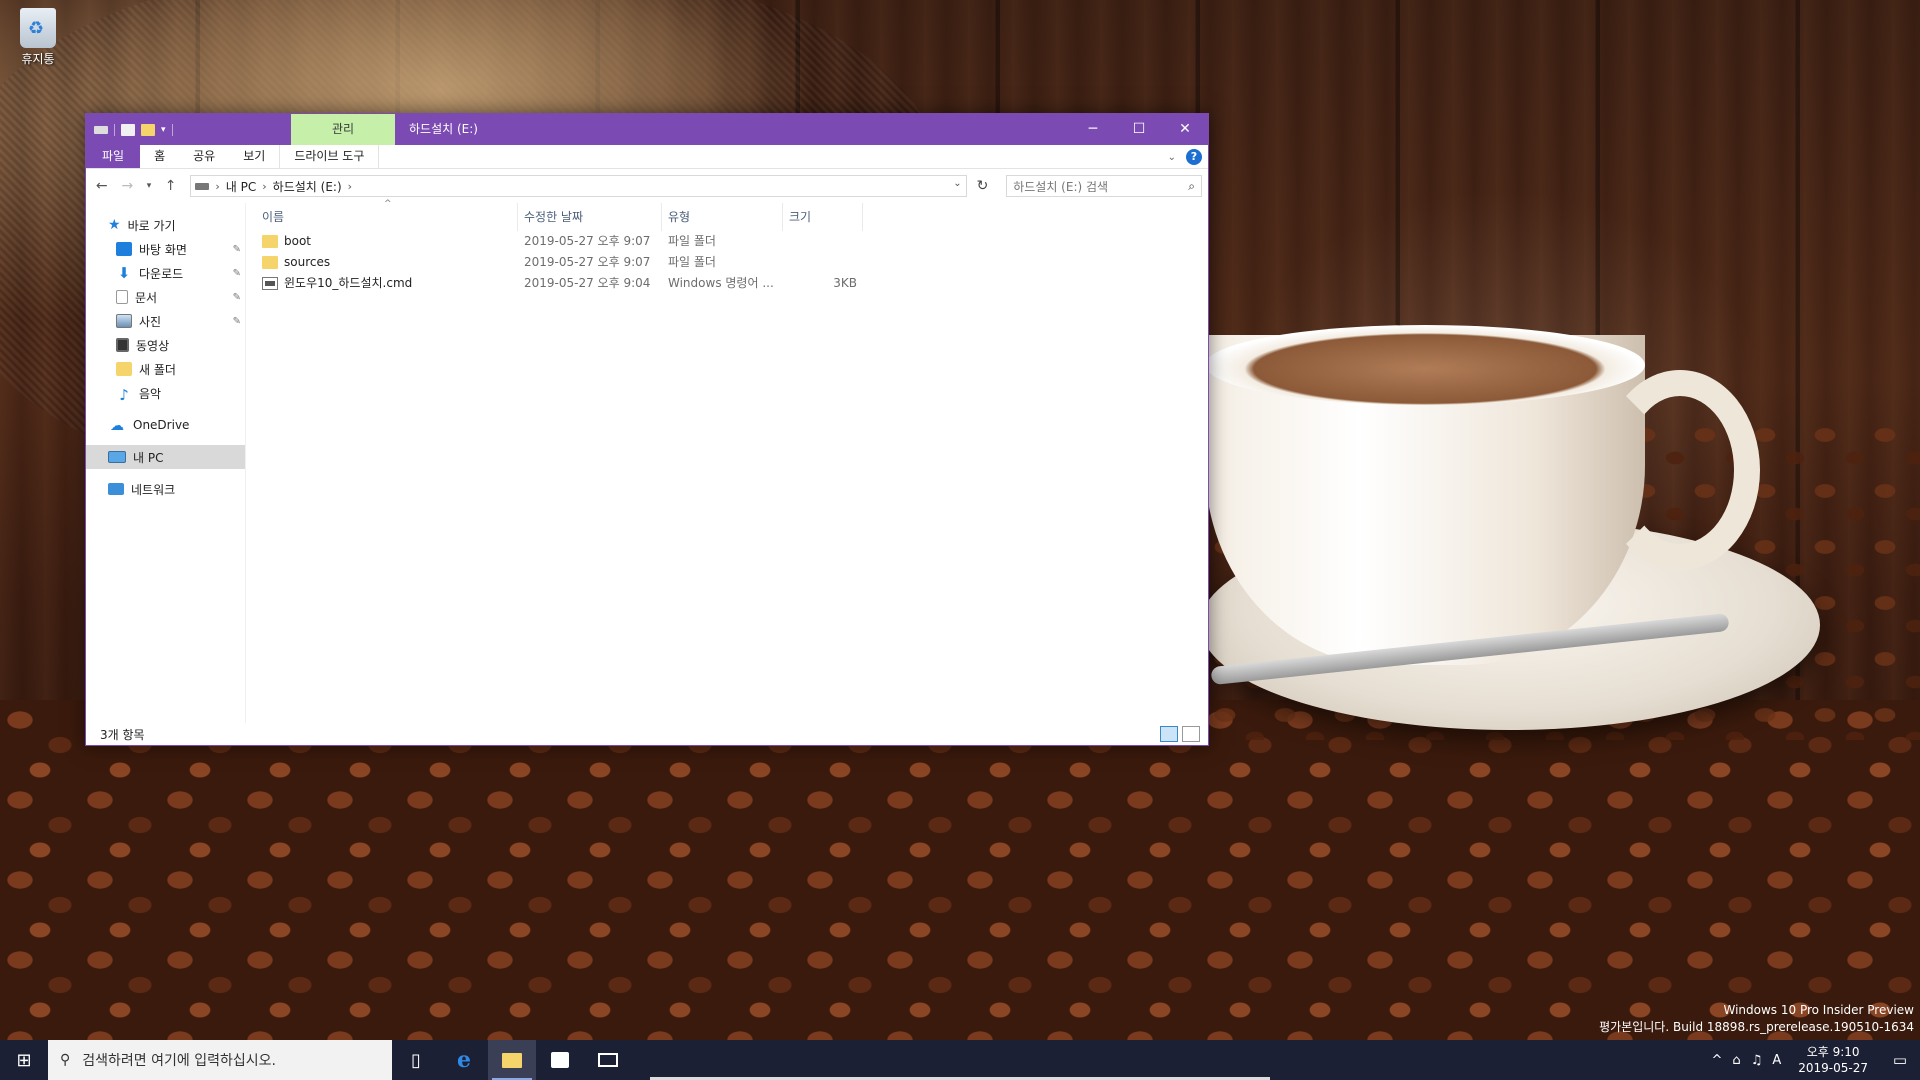  What do you see at coordinates (159, 156) in the screenshot?
I see `tab-home: 홈` at bounding box center [159, 156].